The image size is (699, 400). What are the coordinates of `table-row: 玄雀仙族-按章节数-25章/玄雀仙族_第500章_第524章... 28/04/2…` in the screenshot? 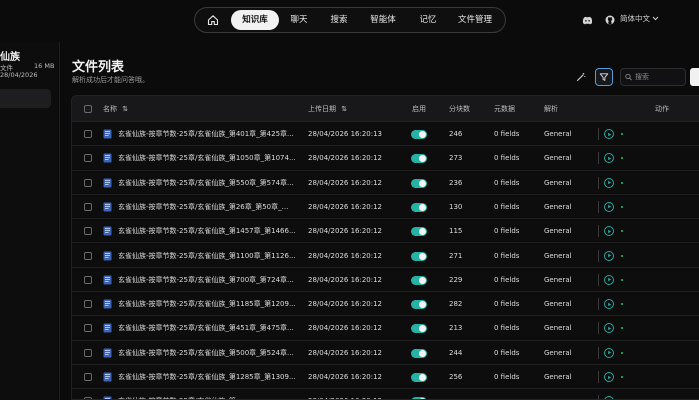 It's located at (385, 353).